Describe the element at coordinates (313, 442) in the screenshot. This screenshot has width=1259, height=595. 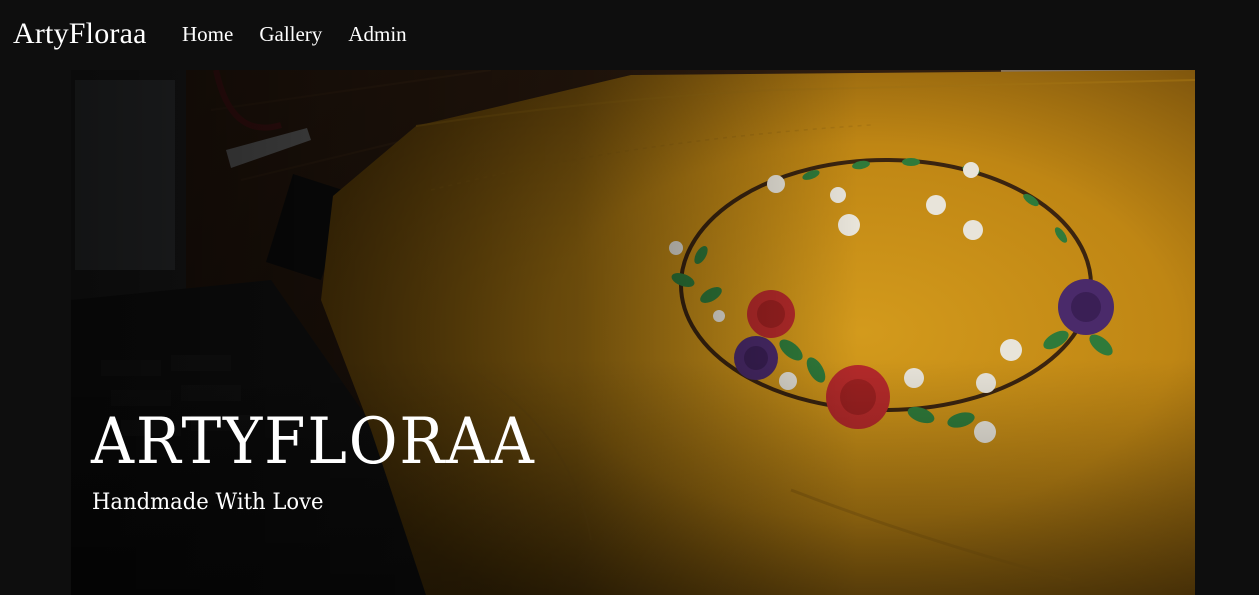
I see `hero-title: ARTYFLORAA` at that location.